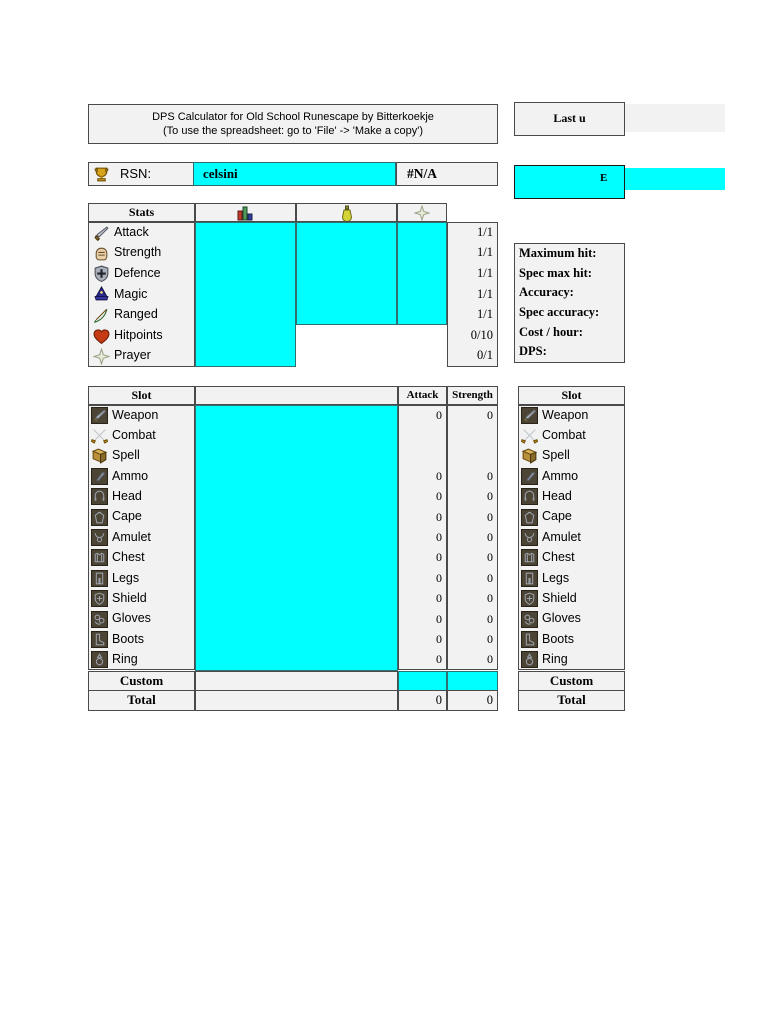 The width and height of the screenshot is (768, 1024). What do you see at coordinates (422, 660) in the screenshot?
I see `equipment-attack-ring: 0` at bounding box center [422, 660].